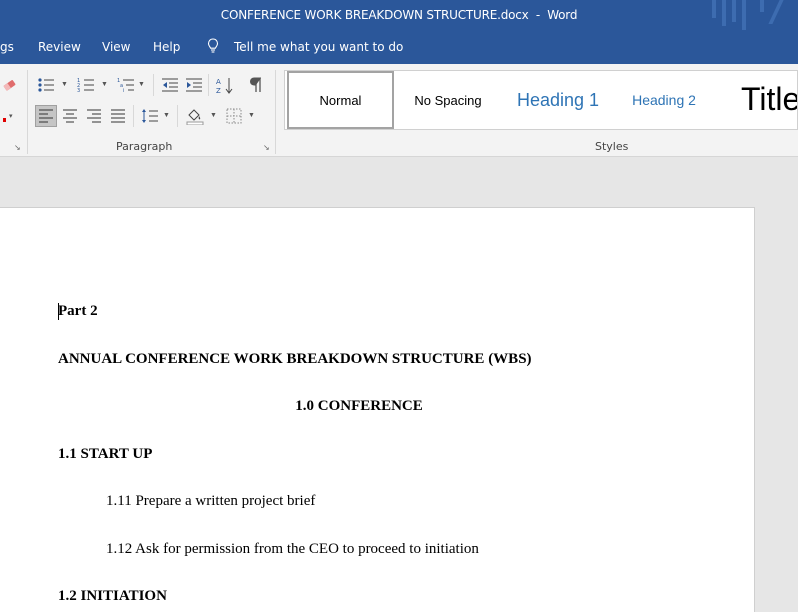 This screenshot has height=612, width=798. I want to click on app-name: Word, so click(562, 15).